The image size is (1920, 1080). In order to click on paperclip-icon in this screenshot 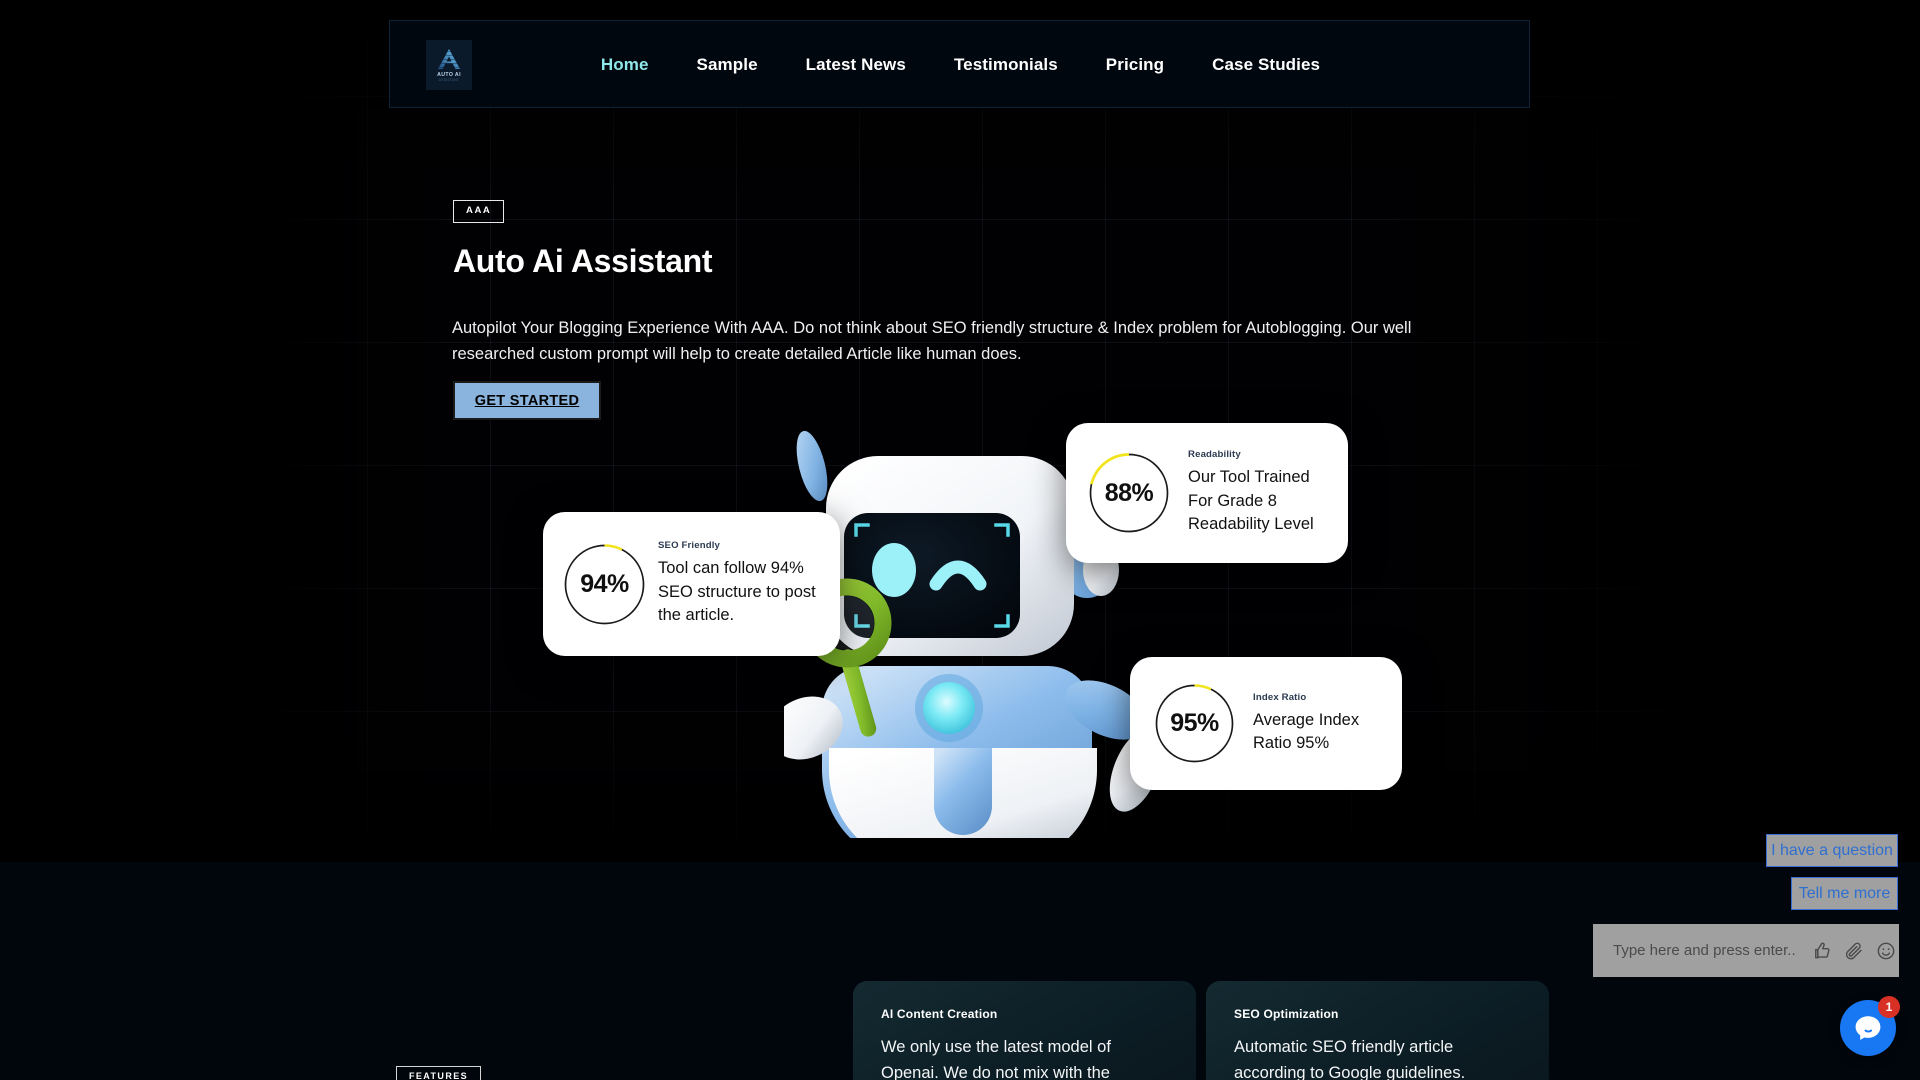, I will do `click(1854, 951)`.